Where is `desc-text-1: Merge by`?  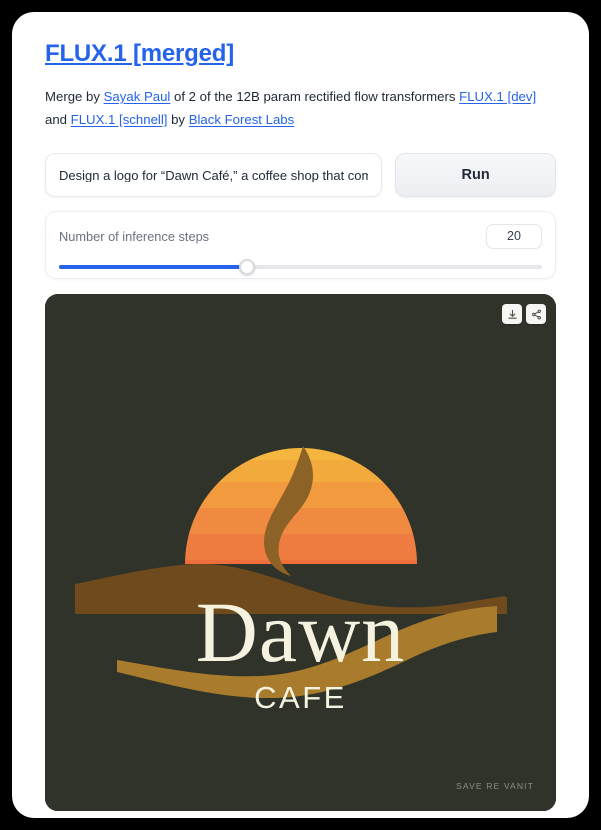 desc-text-1: Merge by is located at coordinates (74, 96).